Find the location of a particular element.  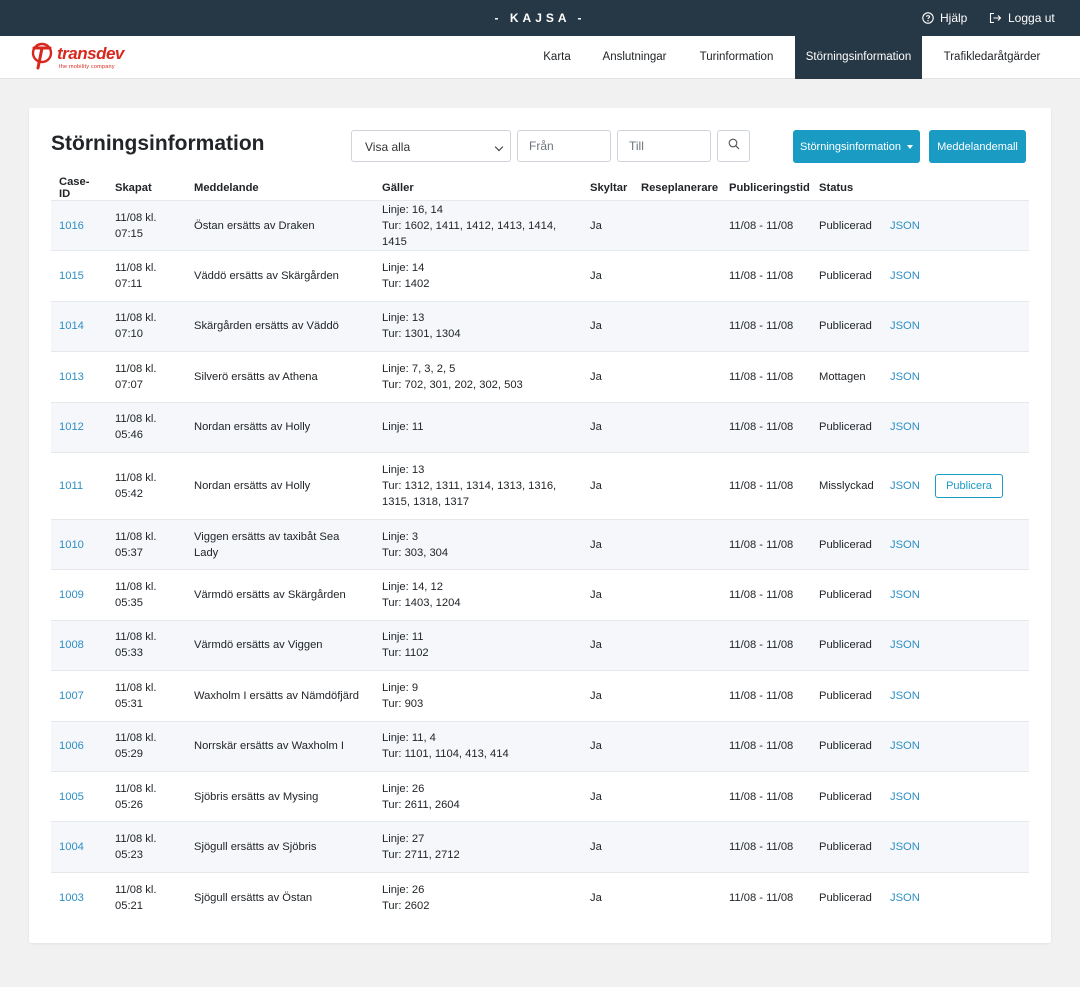

dropdown-button-label: Störningsinformation is located at coordinates (850, 146).